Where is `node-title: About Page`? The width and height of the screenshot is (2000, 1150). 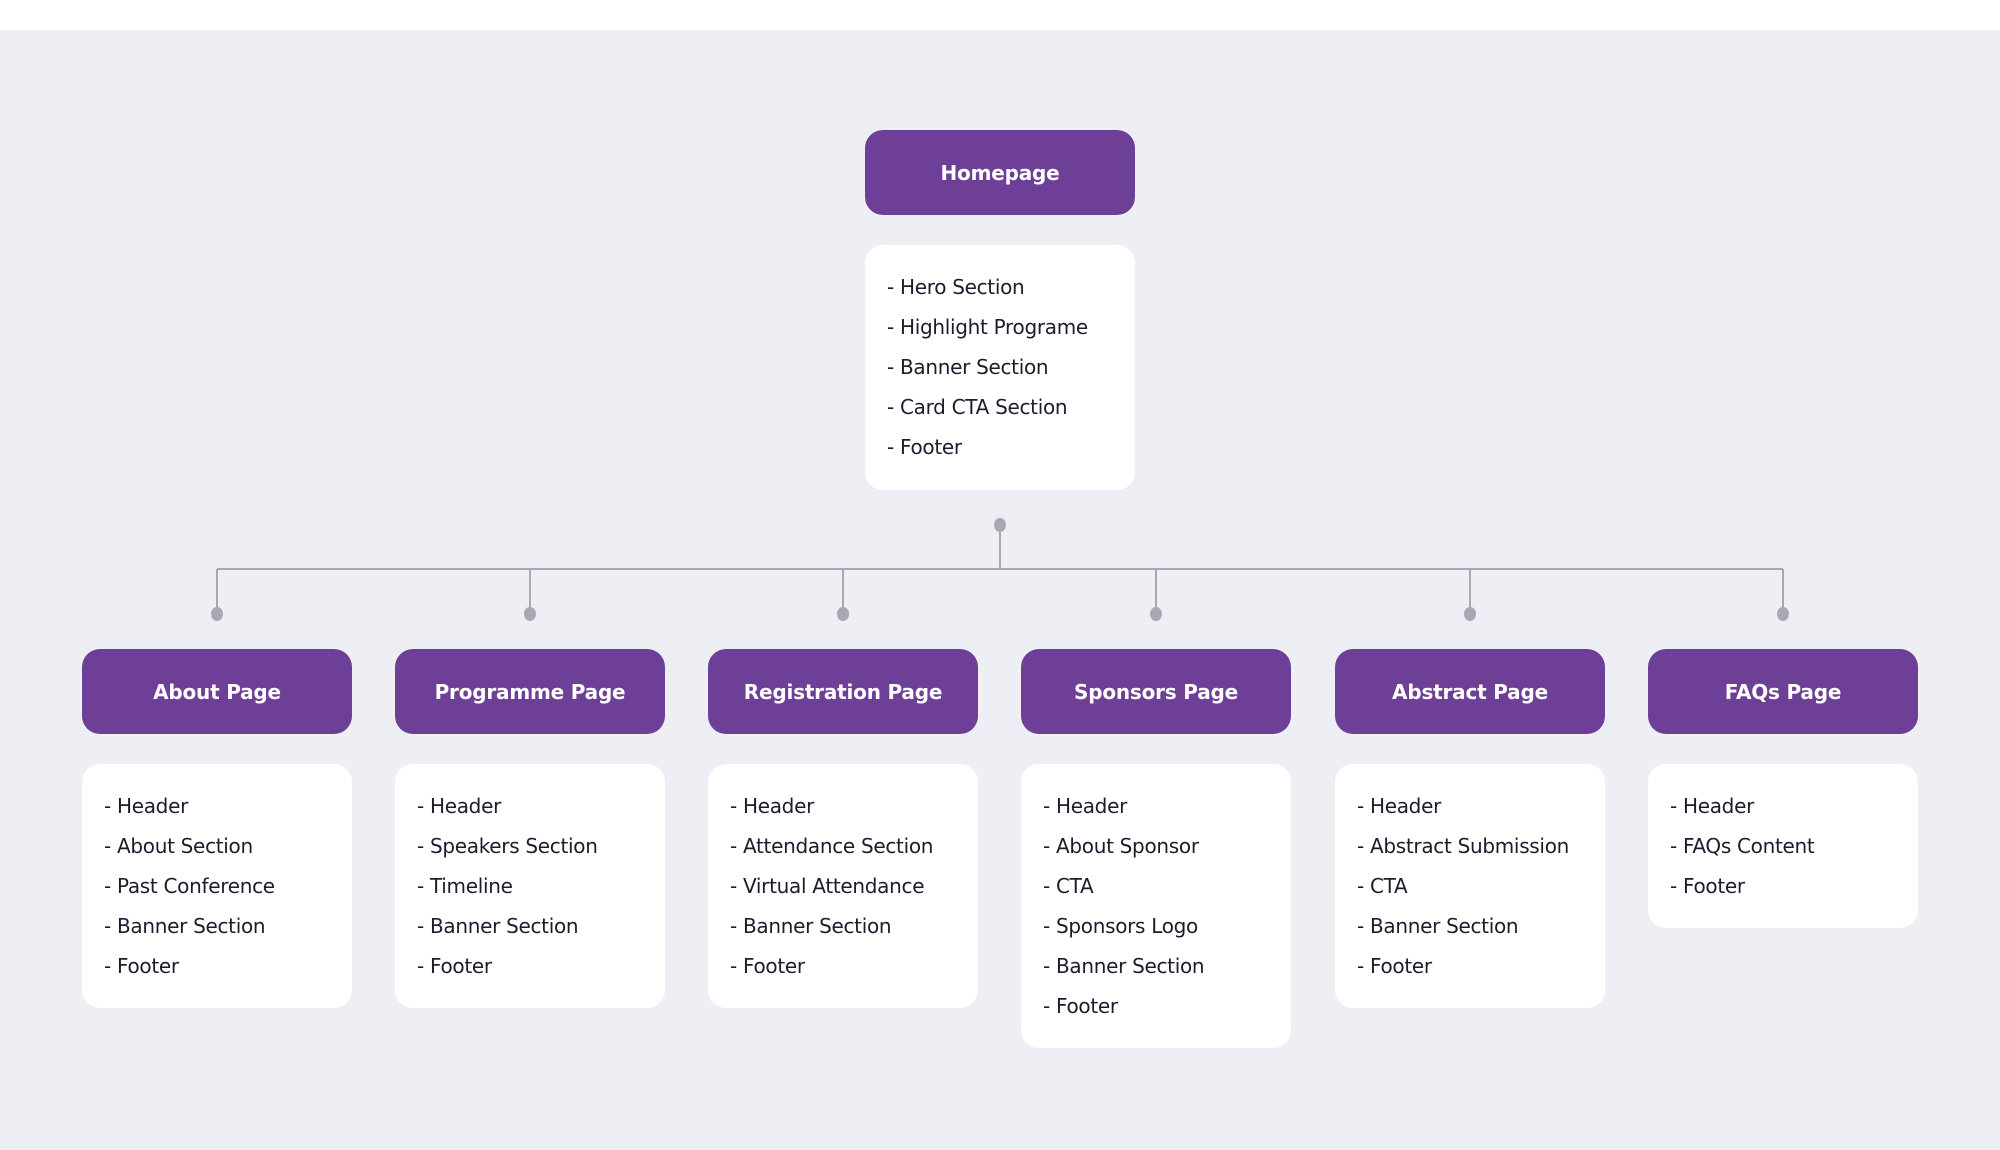
node-title: About Page is located at coordinates (217, 691).